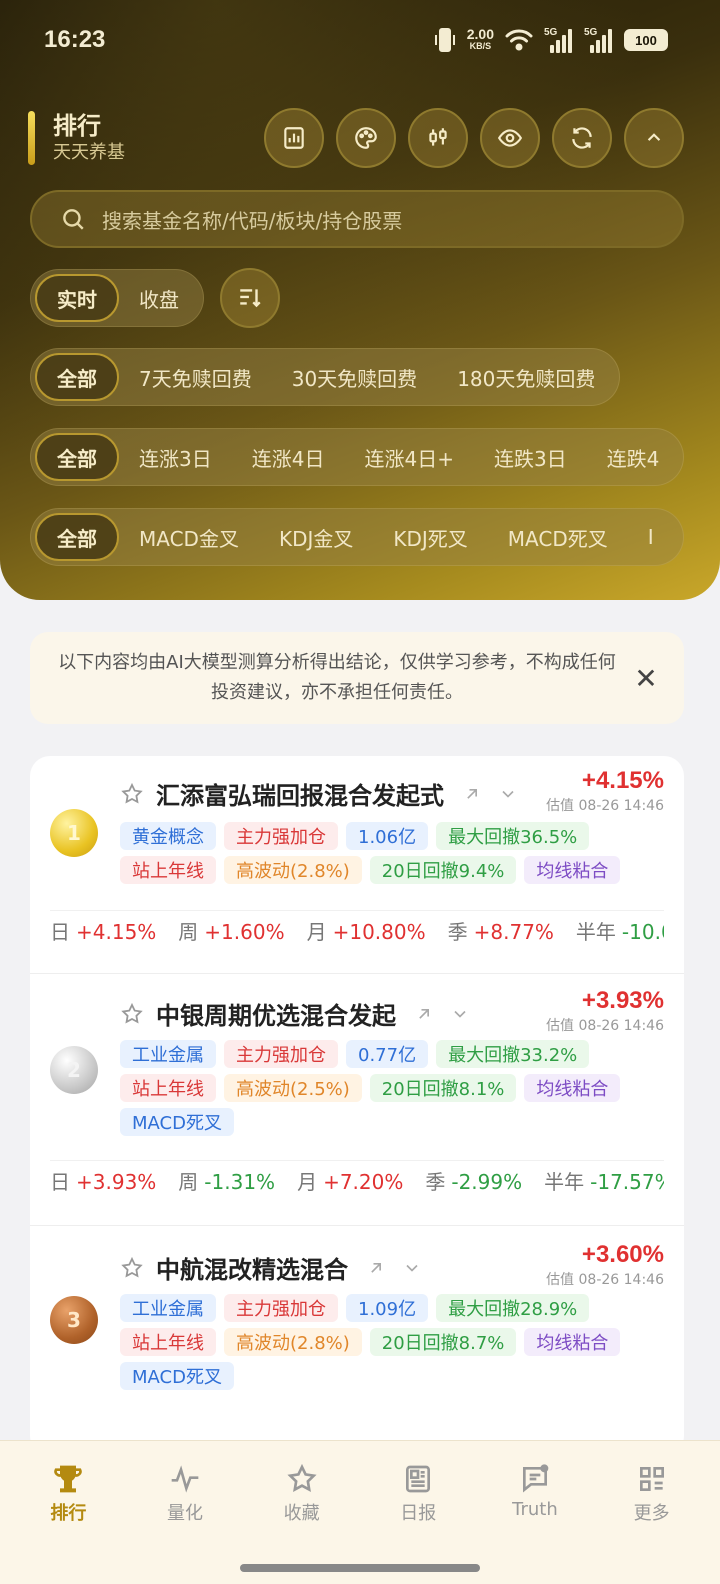 This screenshot has width=720, height=1584. What do you see at coordinates (443, 870) in the screenshot?
I see `fund-tag: 20日回撤9.4%` at bounding box center [443, 870].